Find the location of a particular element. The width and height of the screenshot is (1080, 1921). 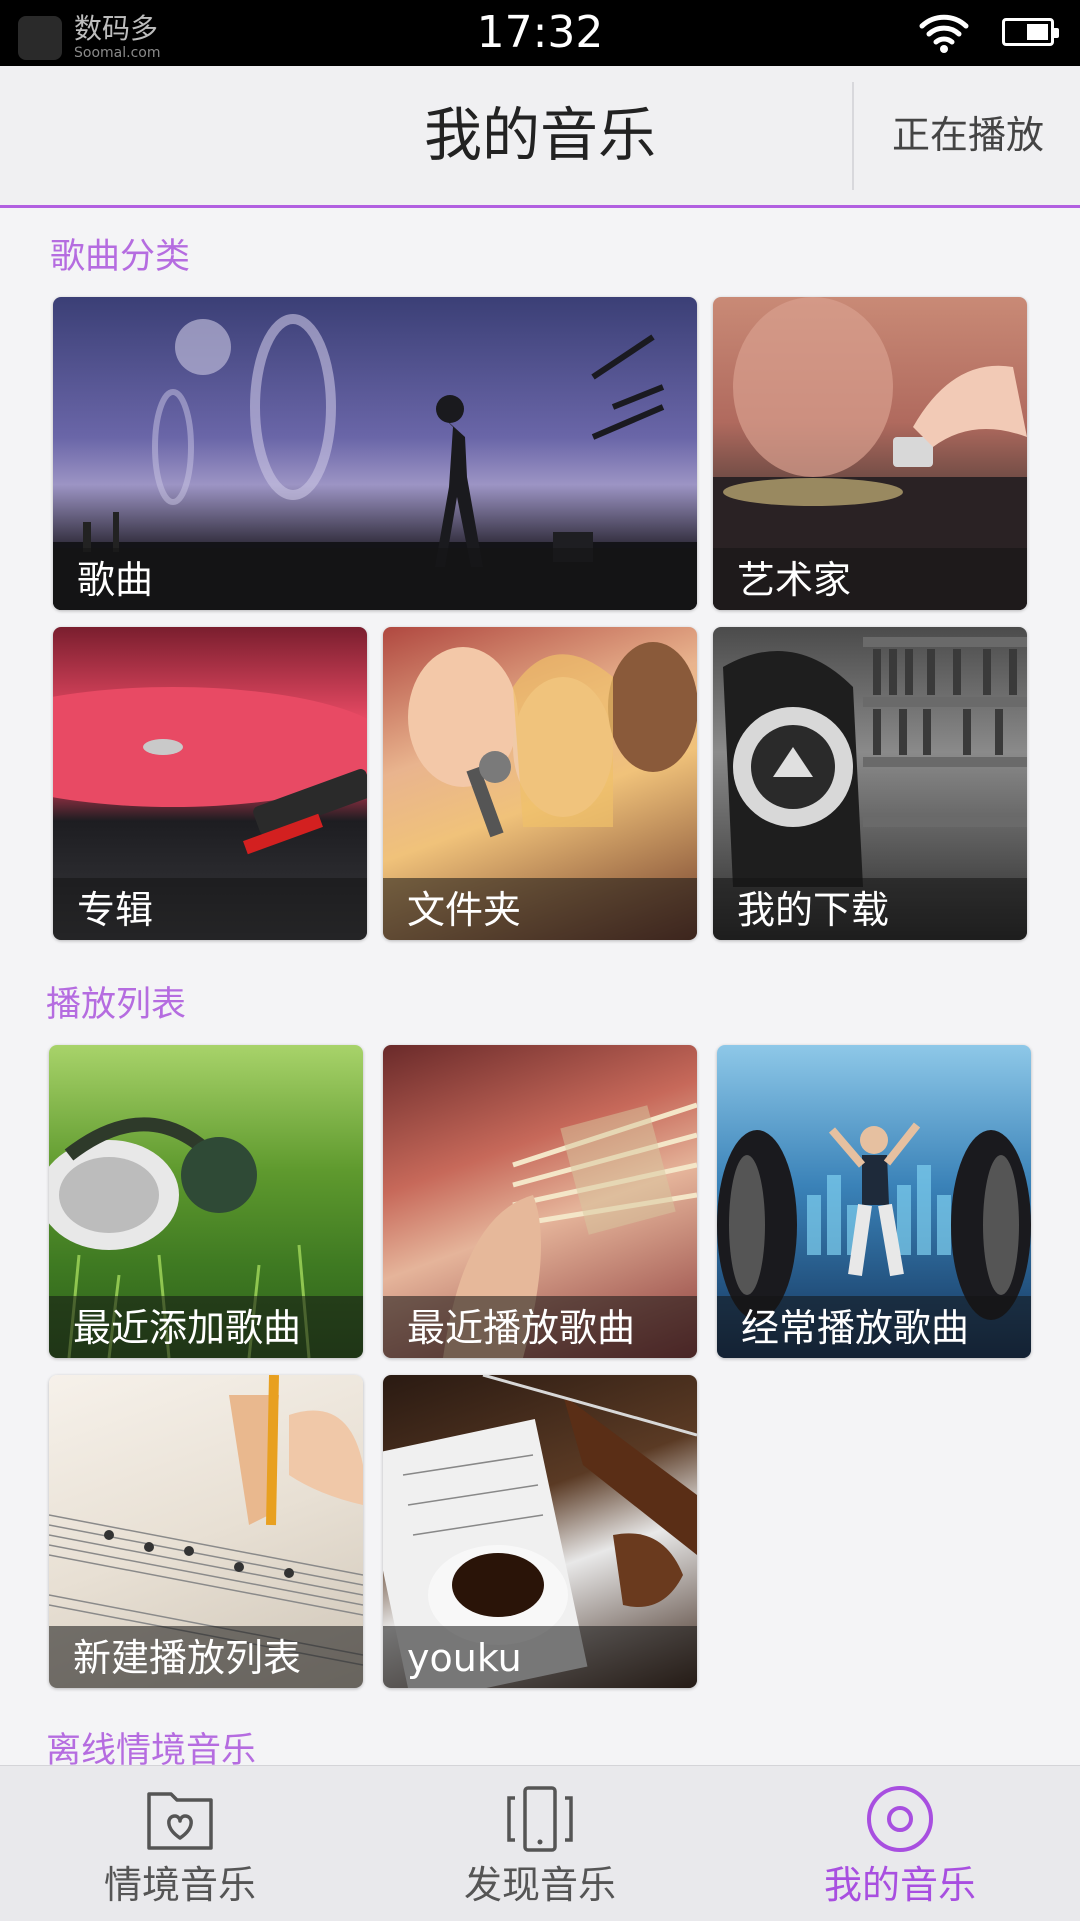

tile-label: youku is located at coordinates (464, 1658).